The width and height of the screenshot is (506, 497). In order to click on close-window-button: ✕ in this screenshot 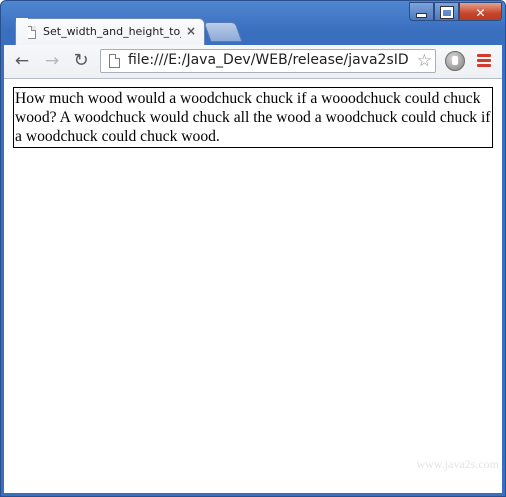, I will do `click(480, 11)`.